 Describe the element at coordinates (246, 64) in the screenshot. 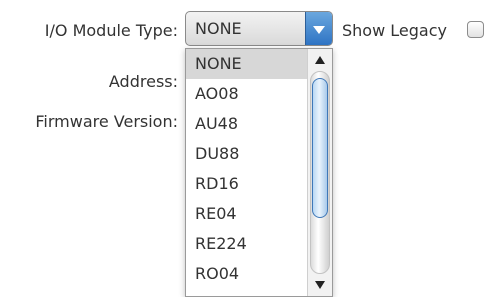

I see `option-item: NONE` at that location.